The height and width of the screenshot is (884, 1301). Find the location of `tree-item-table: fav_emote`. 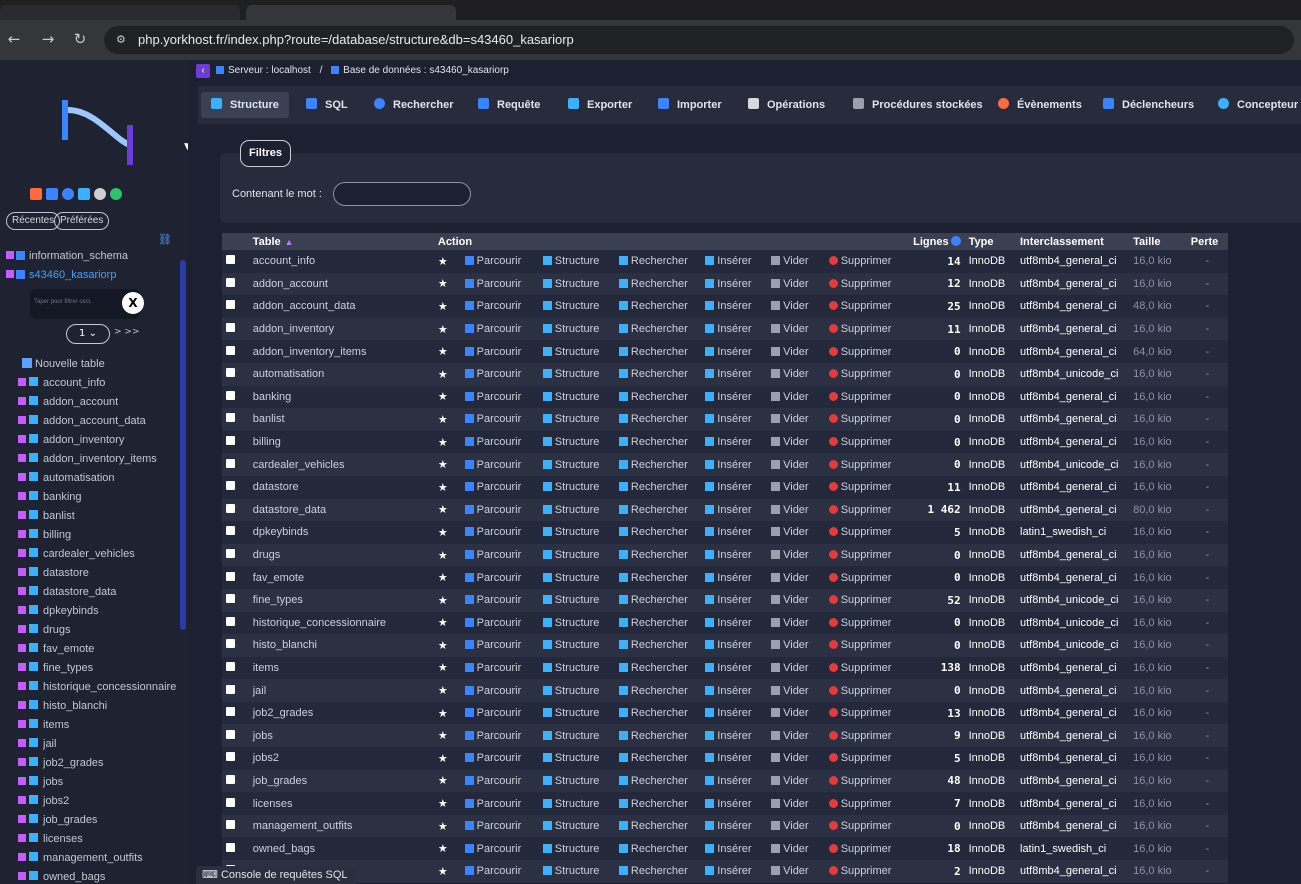

tree-item-table: fav_emote is located at coordinates (97, 649).